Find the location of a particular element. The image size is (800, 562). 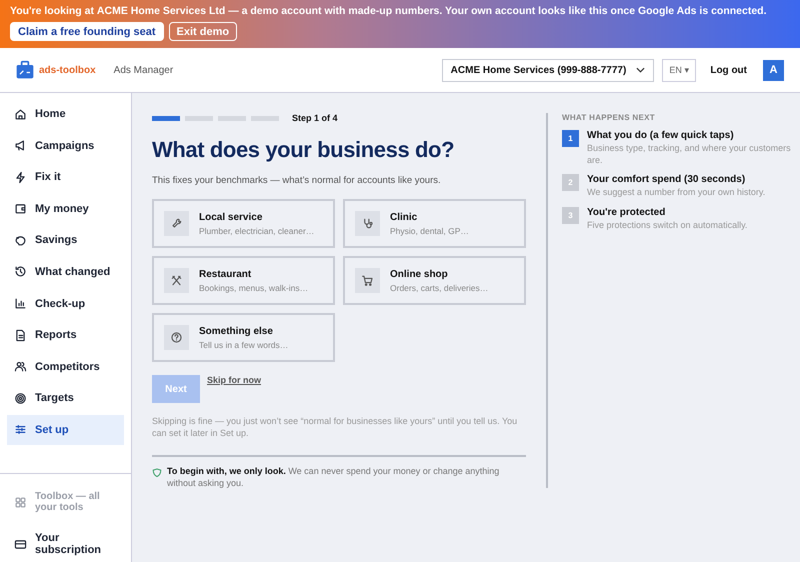

step-label: Step 1 of 4 is located at coordinates (315, 118).